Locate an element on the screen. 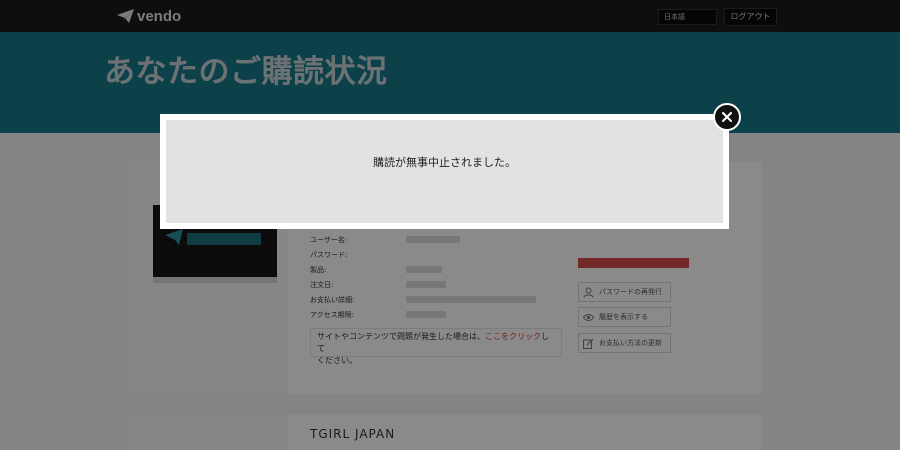  modal-close-button is located at coordinates (727, 117).